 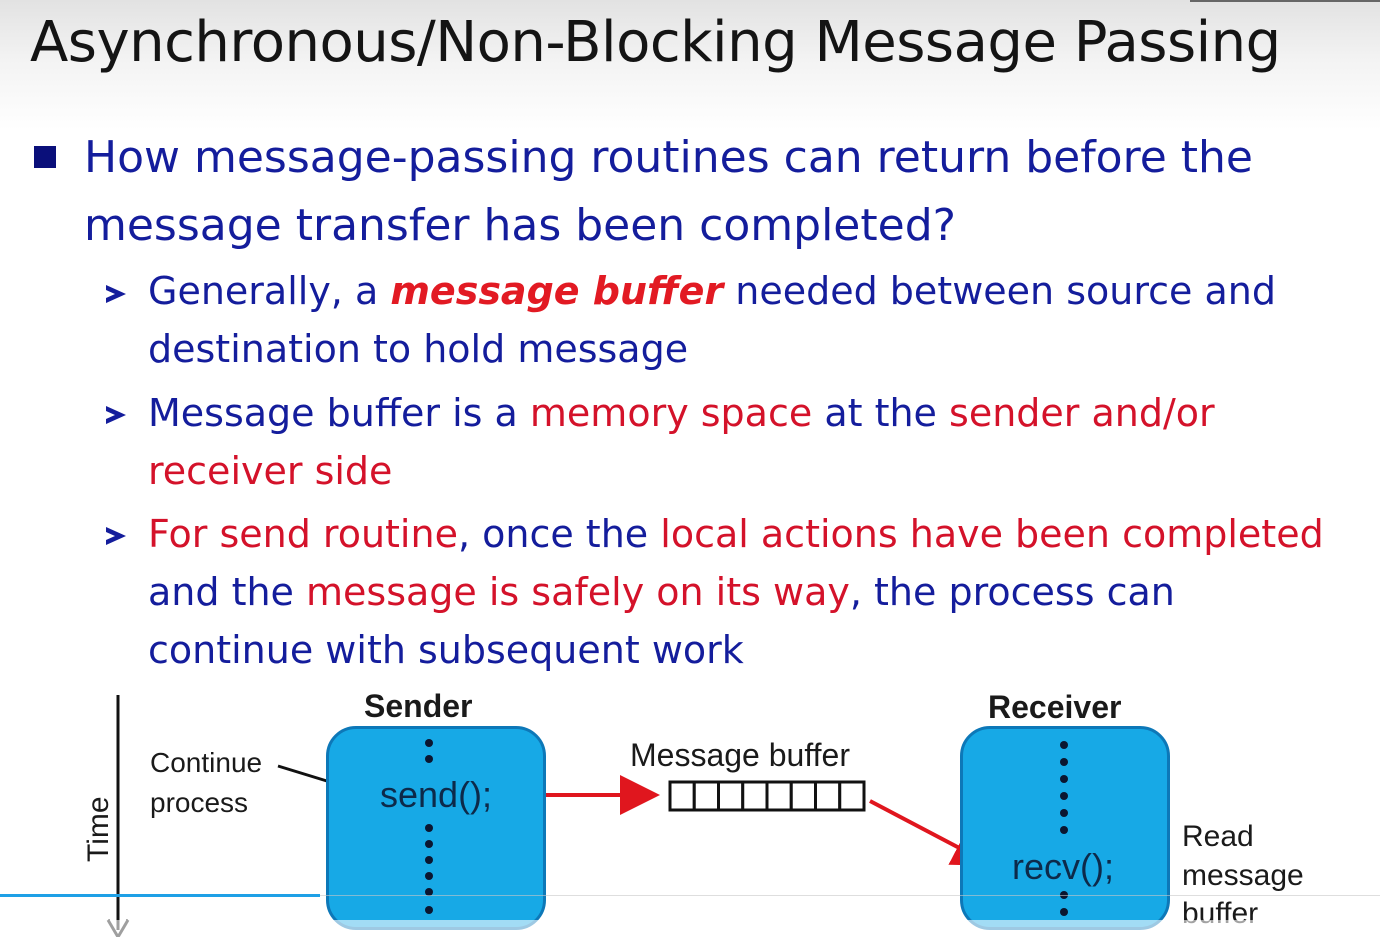 What do you see at coordinates (160, 895) in the screenshot?
I see `video-progress-bar` at bounding box center [160, 895].